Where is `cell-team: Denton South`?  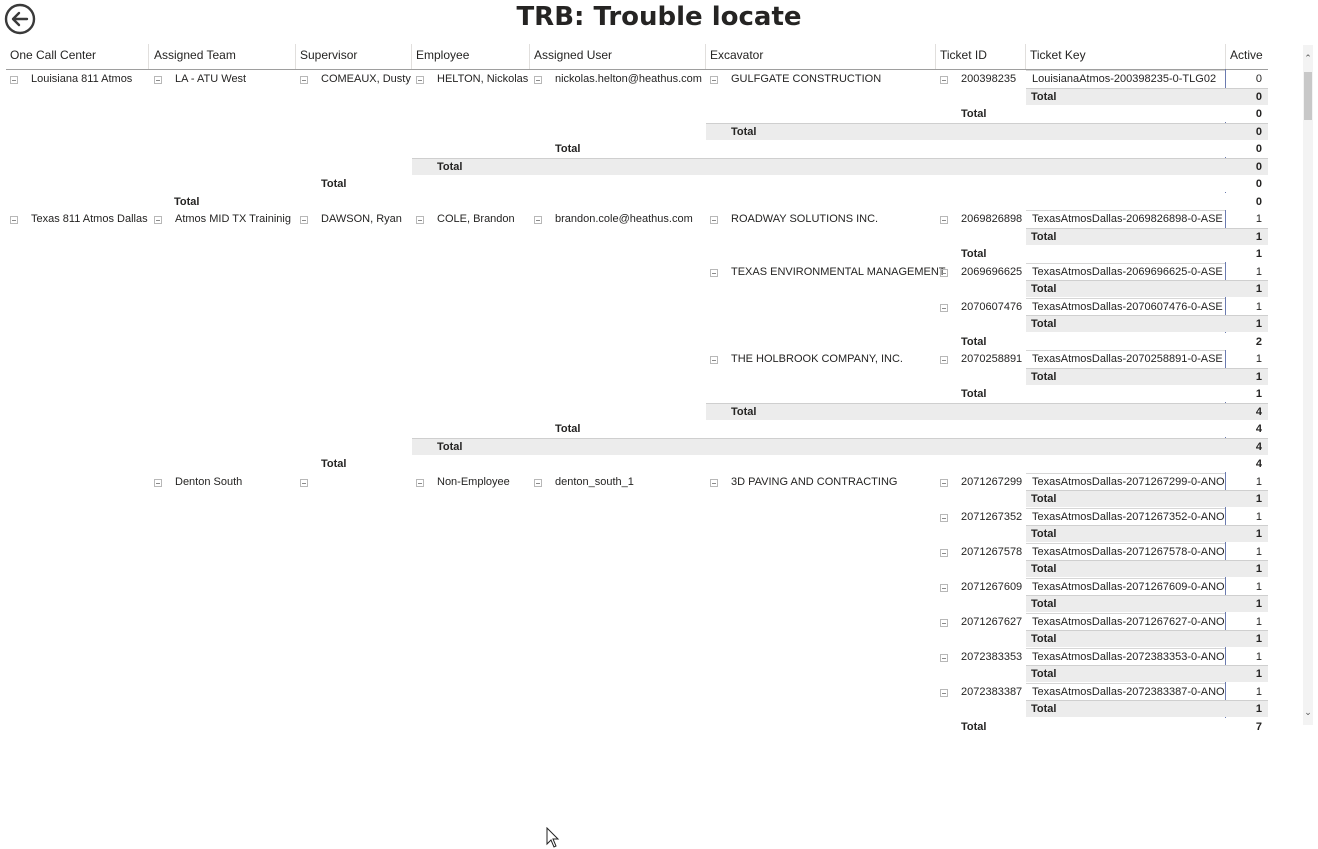
cell-team: Denton South is located at coordinates (209, 481).